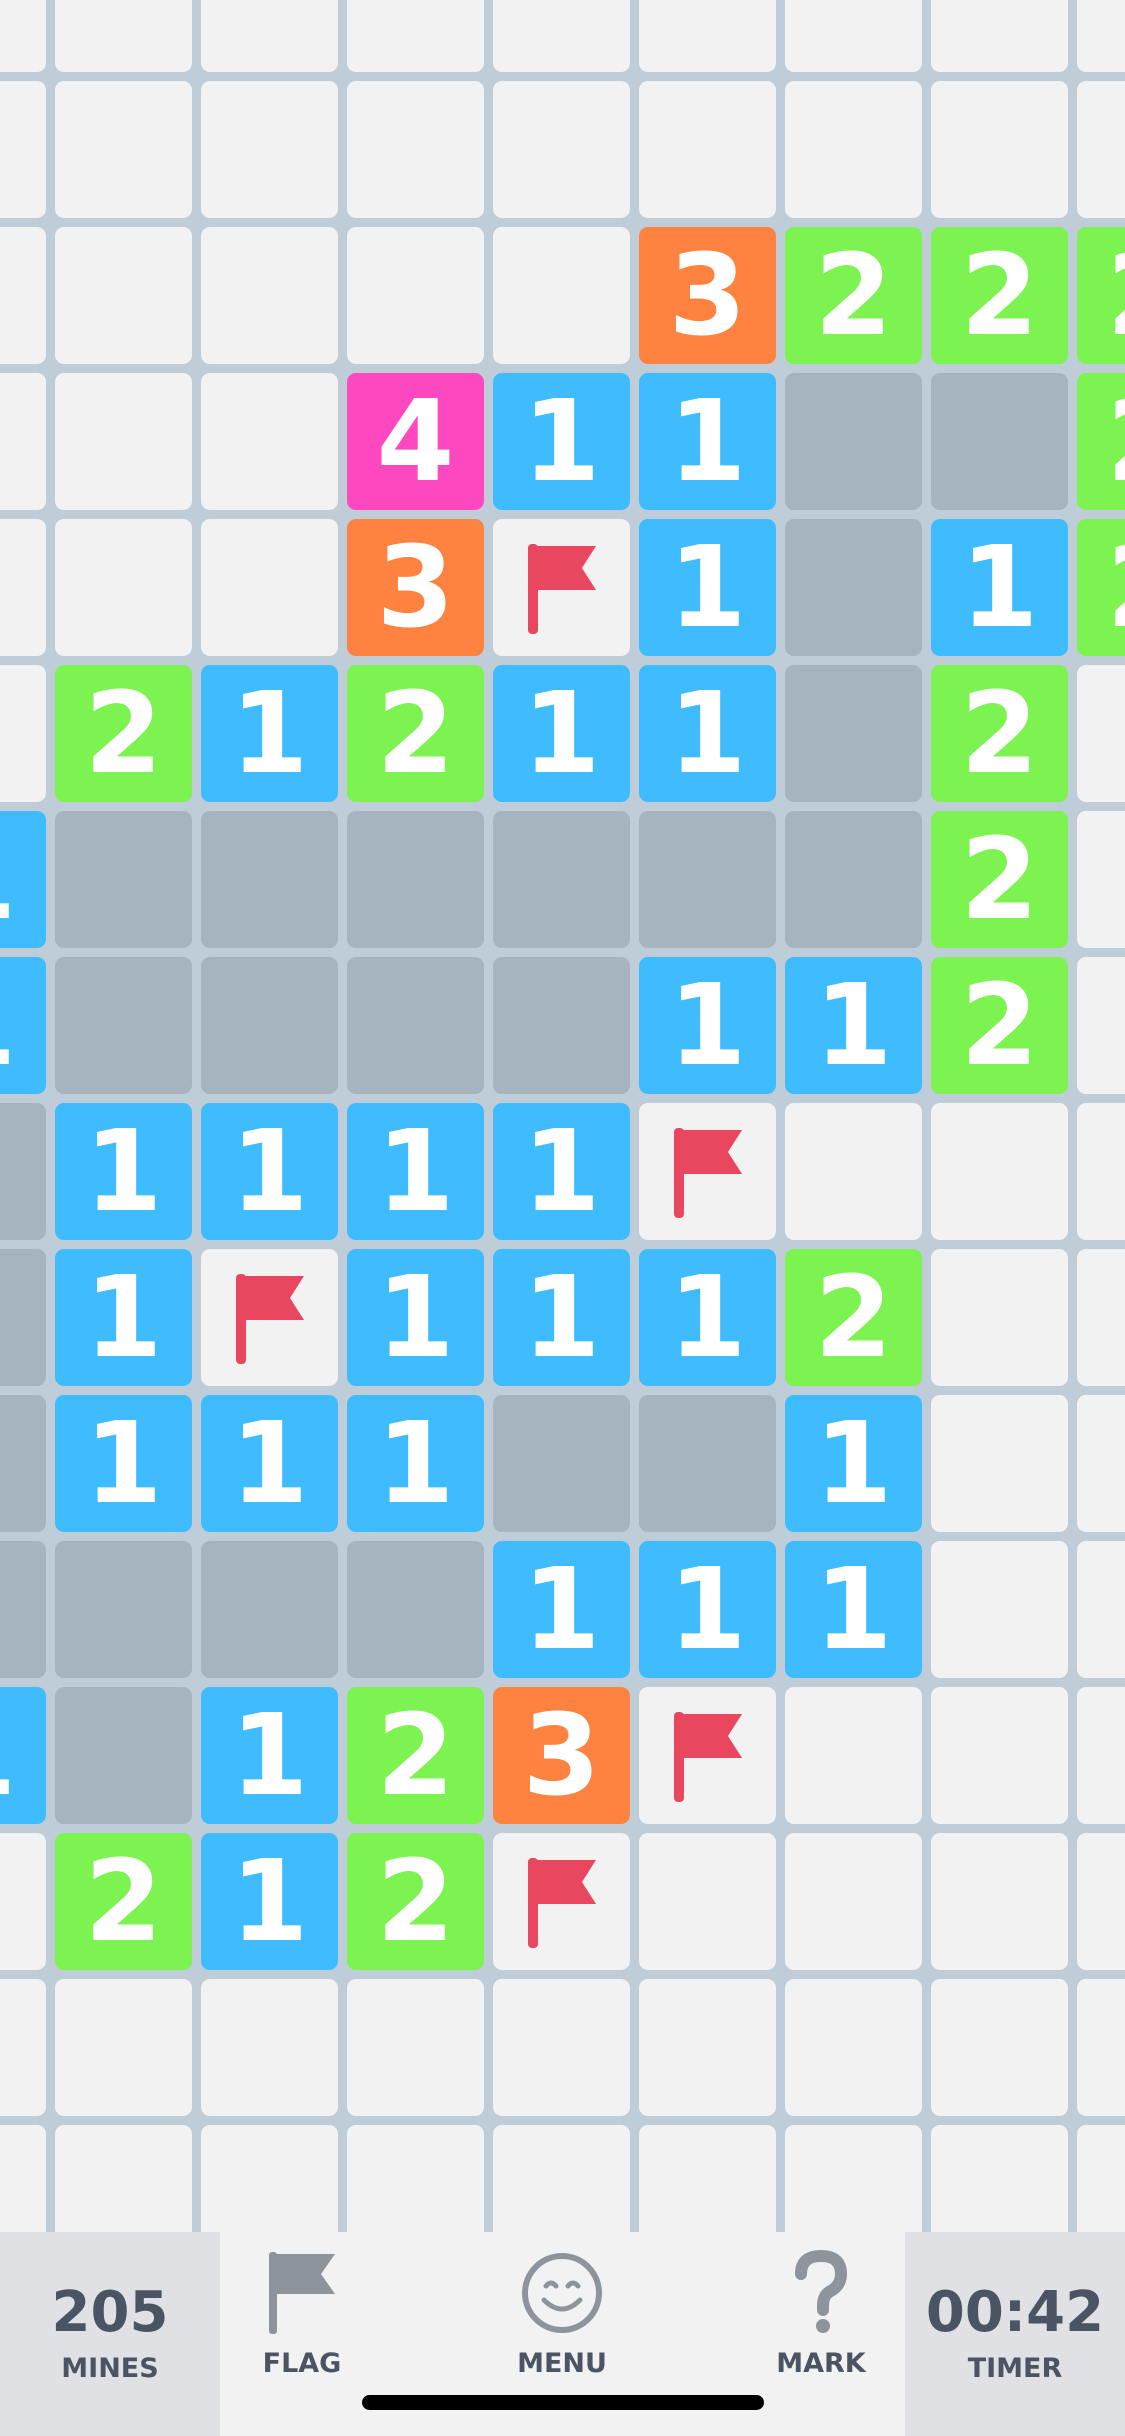 The image size is (1125, 2436). I want to click on number-cell: 4, so click(415, 441).